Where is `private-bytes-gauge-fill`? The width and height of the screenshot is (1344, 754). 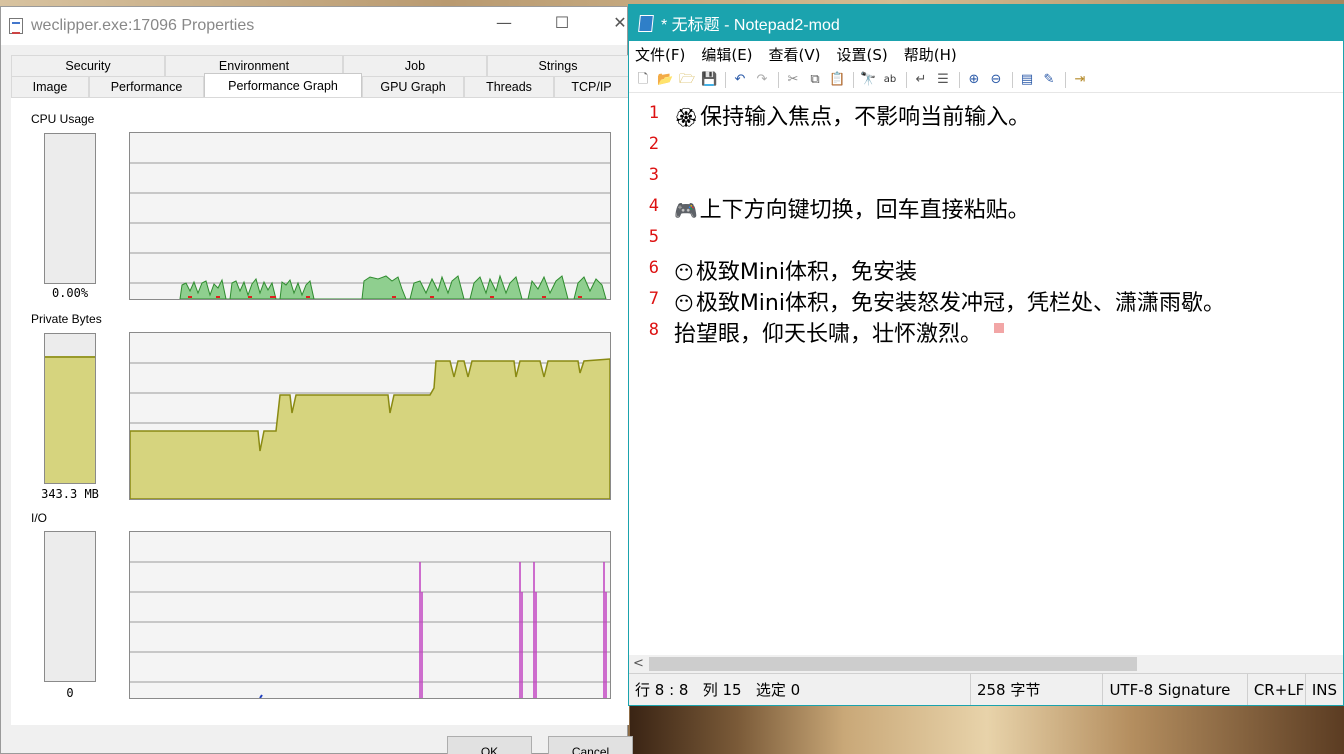
private-bytes-gauge-fill is located at coordinates (70, 419).